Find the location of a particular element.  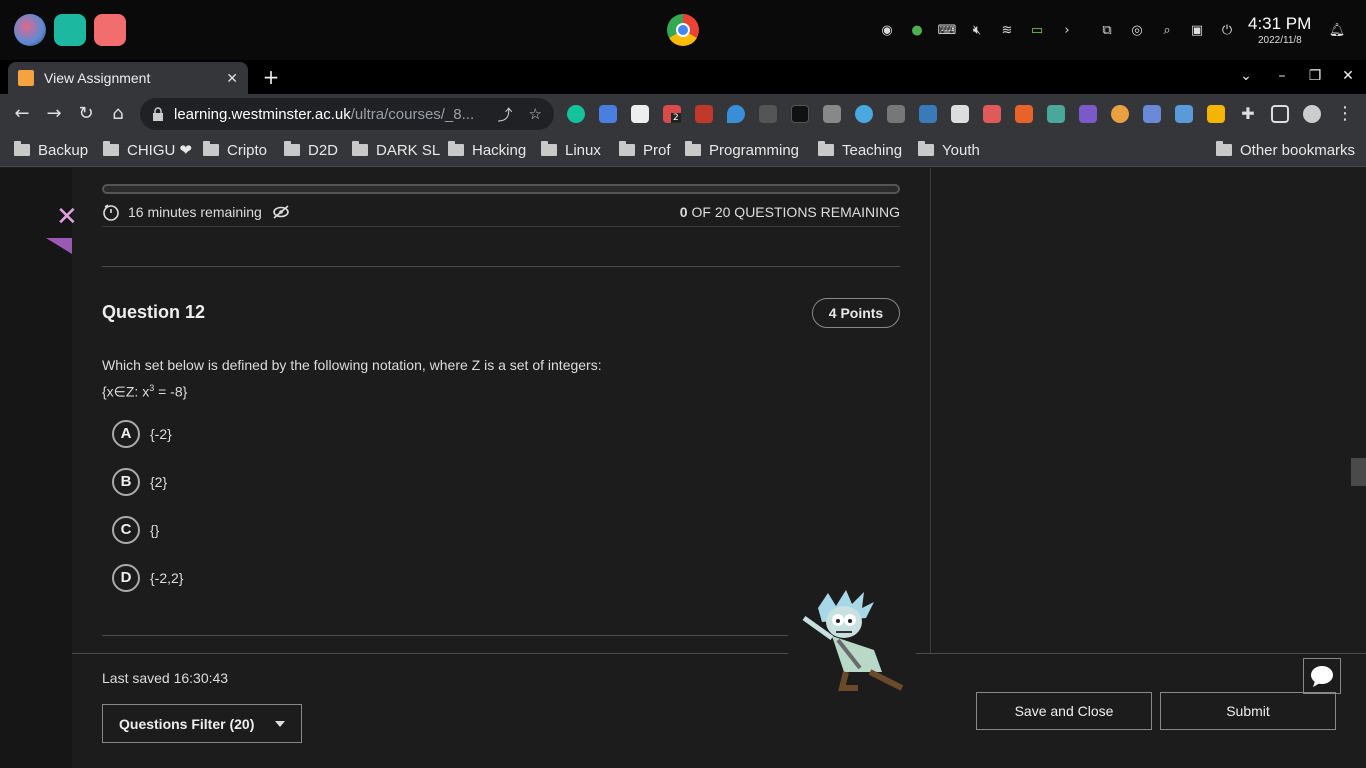

option-letter: A is located at coordinates (126, 434).